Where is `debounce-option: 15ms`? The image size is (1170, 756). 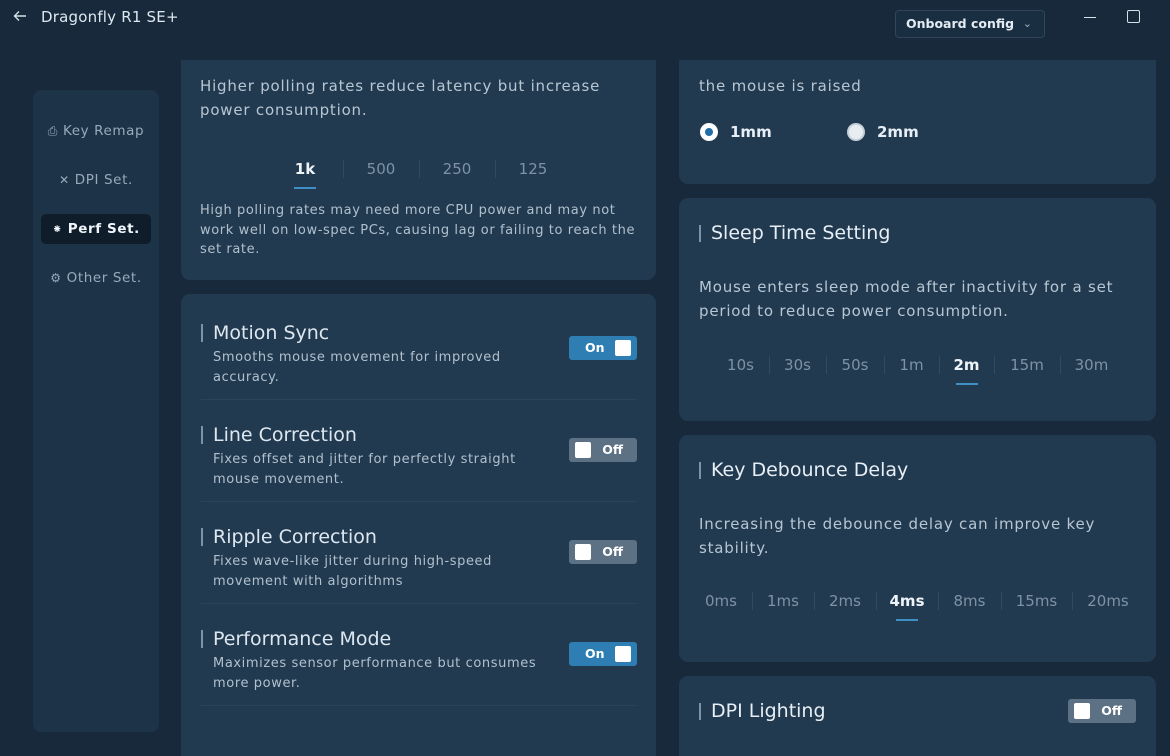
debounce-option: 15ms is located at coordinates (1036, 601).